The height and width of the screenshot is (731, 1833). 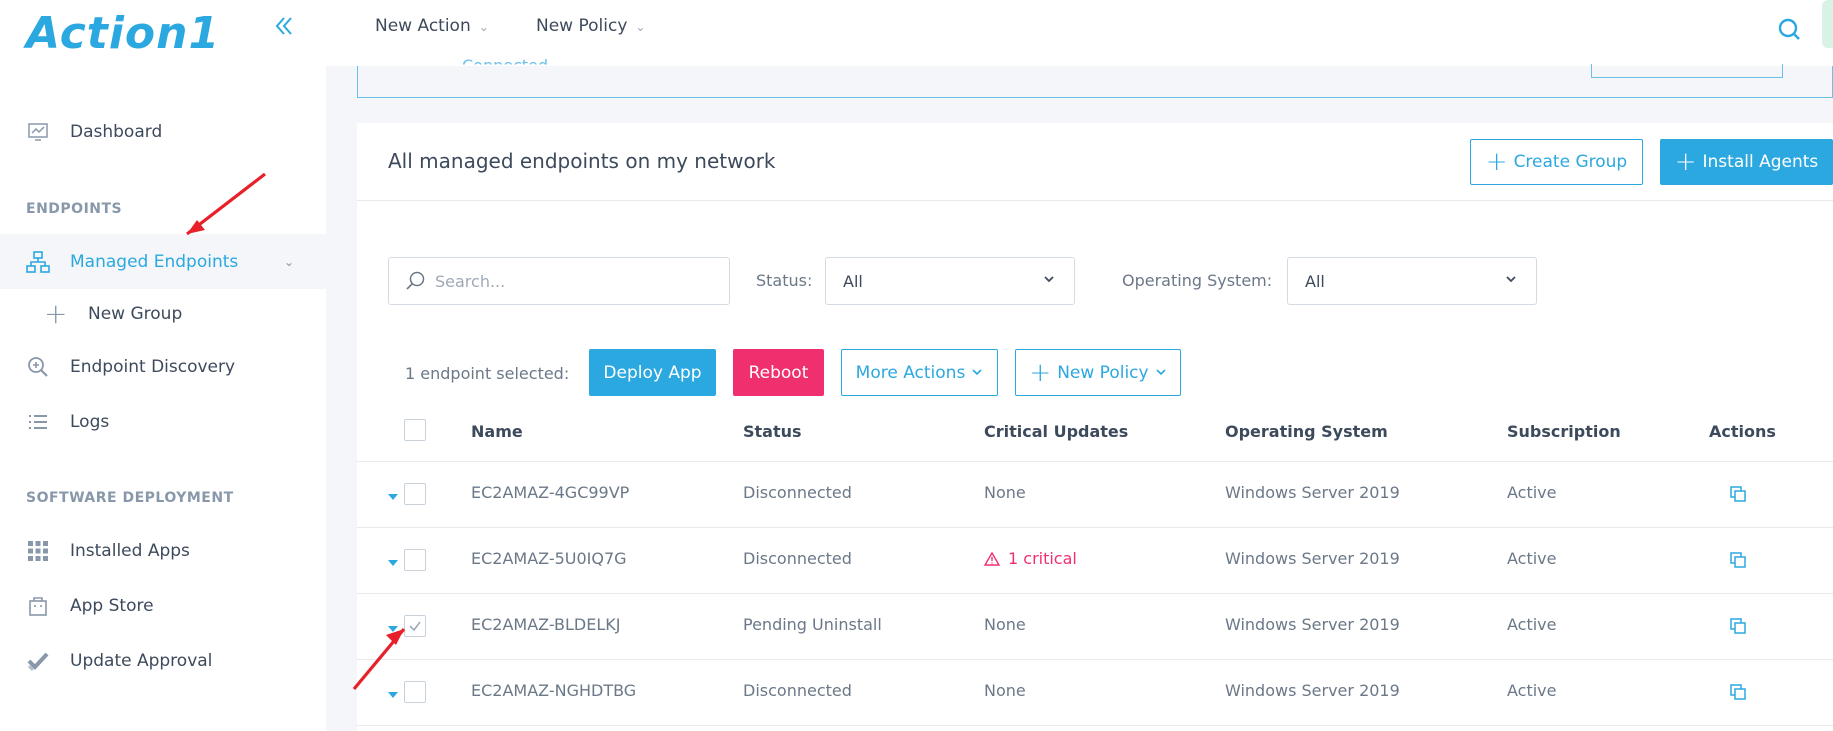 What do you see at coordinates (38, 661) in the screenshot?
I see `check-badge-icon` at bounding box center [38, 661].